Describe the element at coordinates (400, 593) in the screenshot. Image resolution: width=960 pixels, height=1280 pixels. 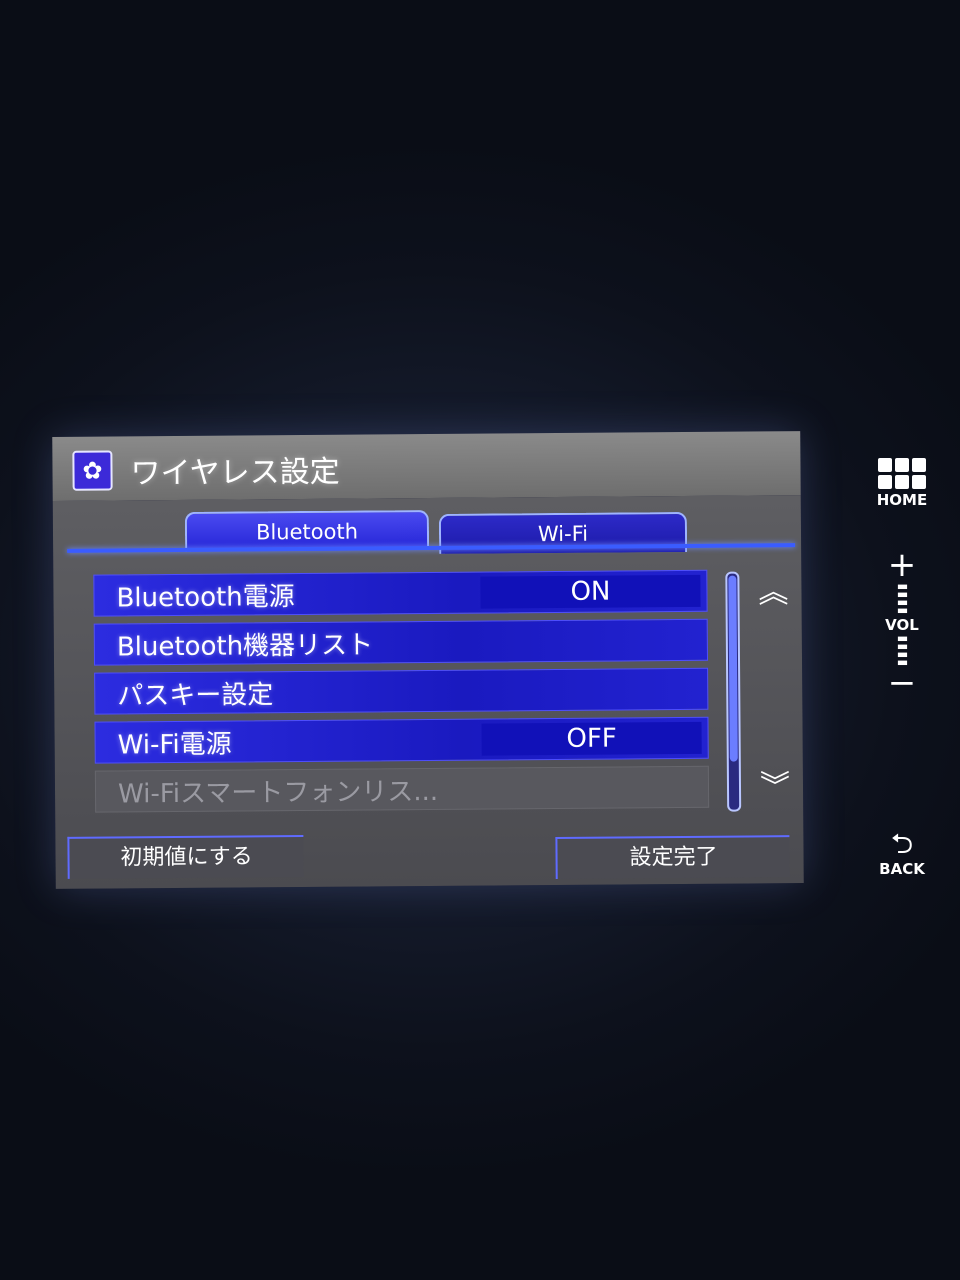
I see `list-item-bluetooth-power: Bluetooth電源 ON` at that location.